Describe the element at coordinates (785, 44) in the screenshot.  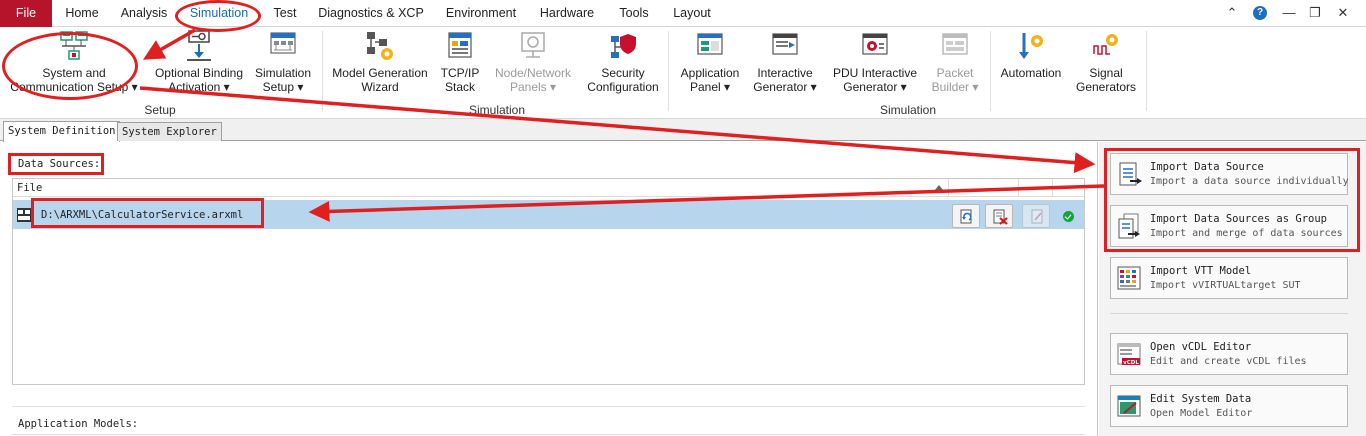
I see `interactive-generator-icon` at that location.